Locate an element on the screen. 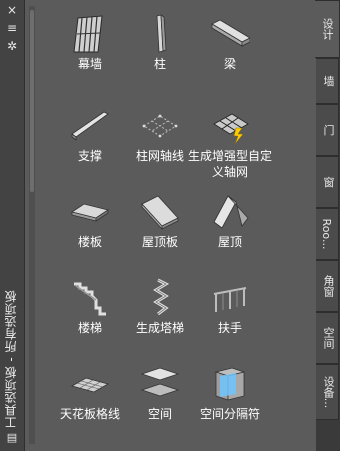  column-grid-icon is located at coordinates (160, 126).